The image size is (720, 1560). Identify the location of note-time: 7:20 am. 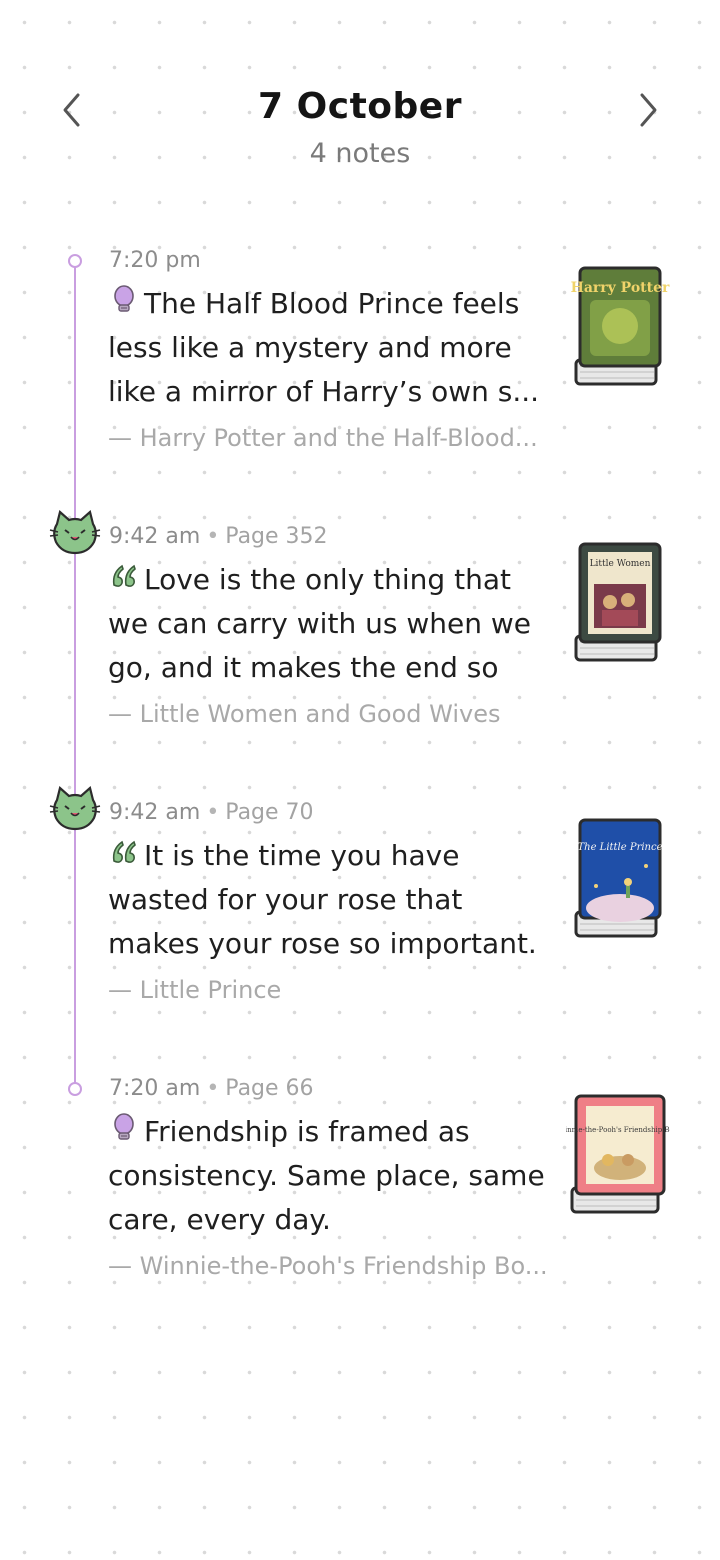
(155, 1088).